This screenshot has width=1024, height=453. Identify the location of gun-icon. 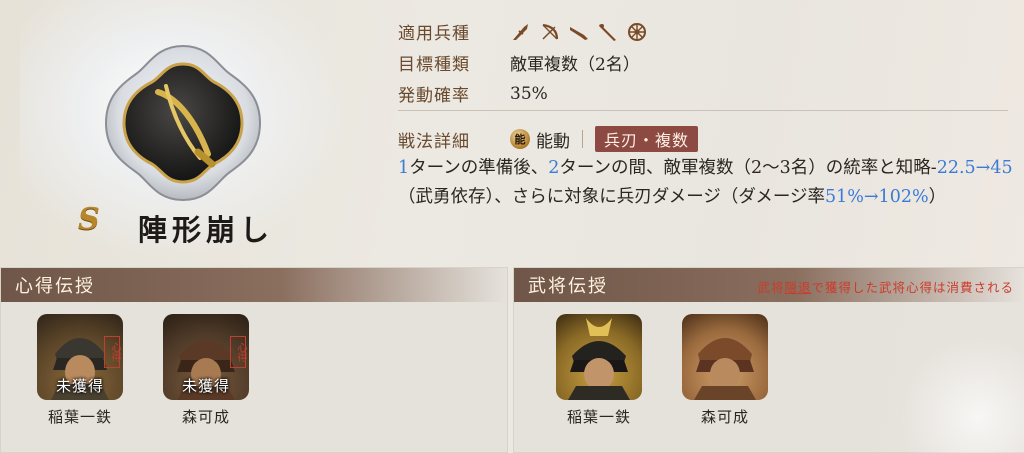
(579, 33).